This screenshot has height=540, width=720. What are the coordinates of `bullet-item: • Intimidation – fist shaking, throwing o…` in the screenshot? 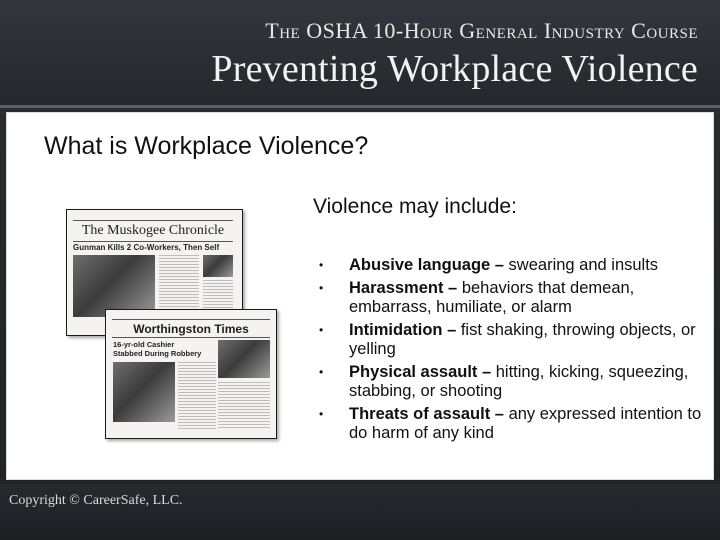 It's located at (511, 340).